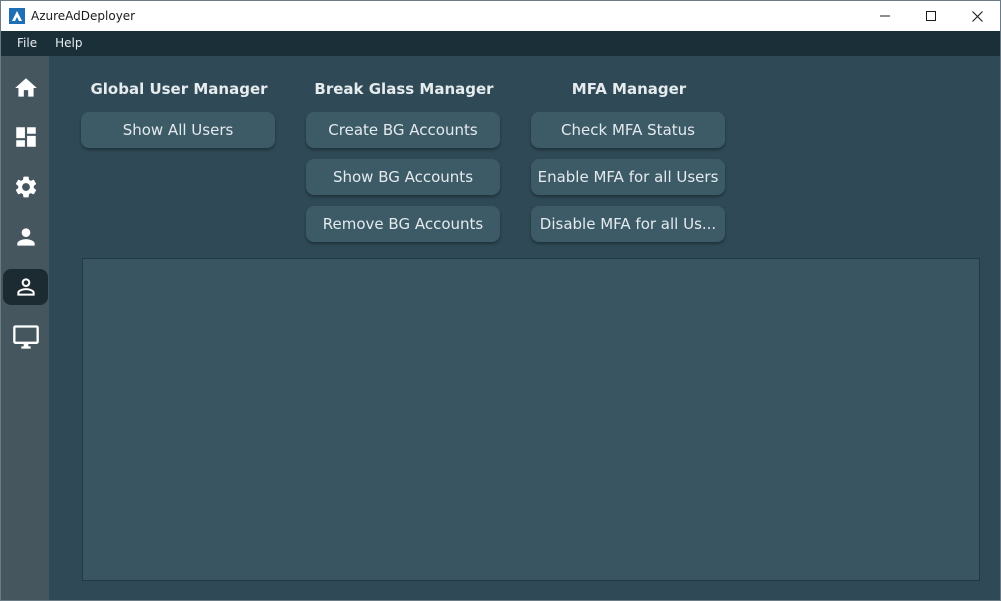 Image resolution: width=1001 pixels, height=601 pixels. I want to click on close-button, so click(977, 16).